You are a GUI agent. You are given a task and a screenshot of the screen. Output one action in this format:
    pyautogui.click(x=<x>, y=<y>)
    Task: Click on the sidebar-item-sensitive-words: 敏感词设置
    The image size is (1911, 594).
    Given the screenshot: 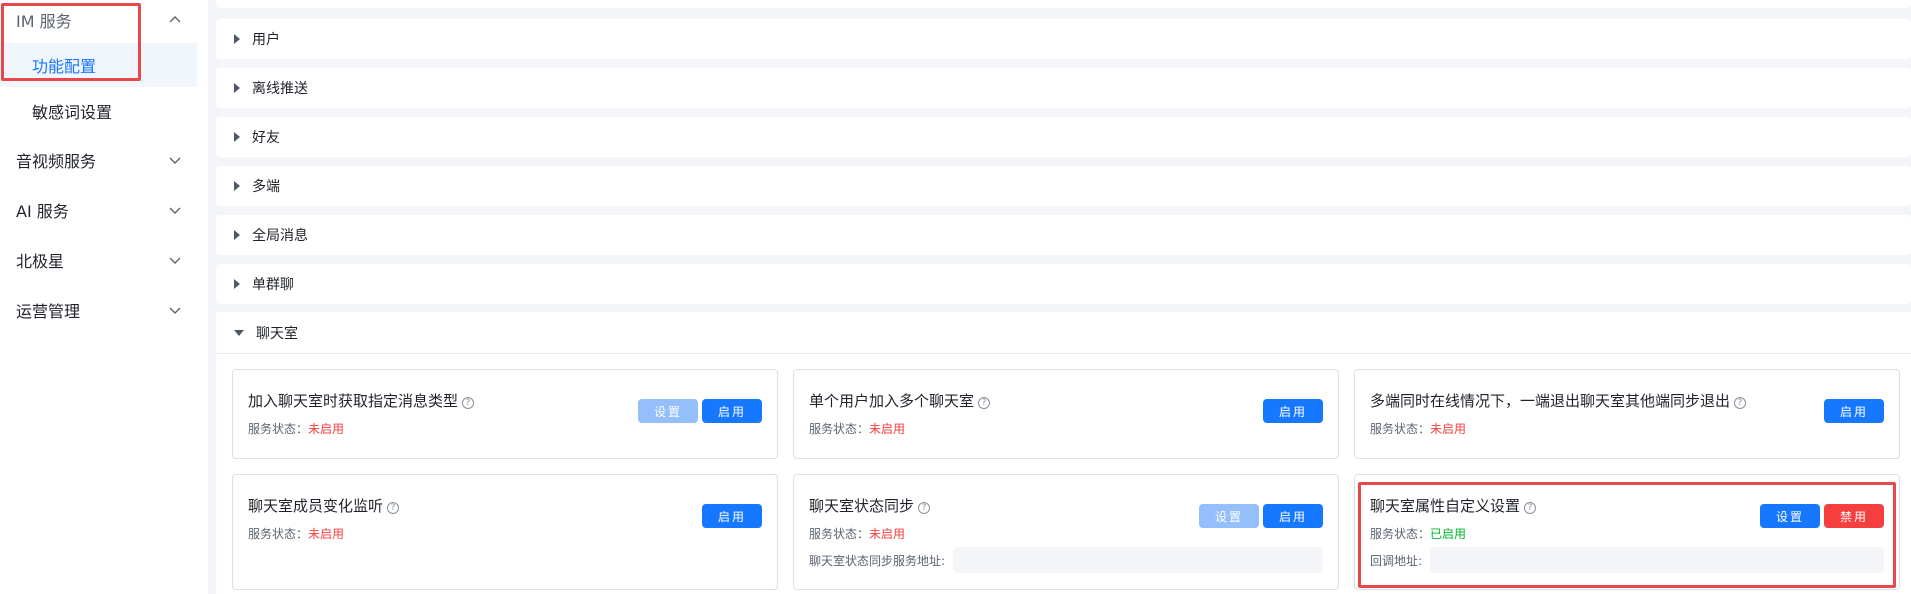 What is the action you would take?
    pyautogui.click(x=98, y=111)
    